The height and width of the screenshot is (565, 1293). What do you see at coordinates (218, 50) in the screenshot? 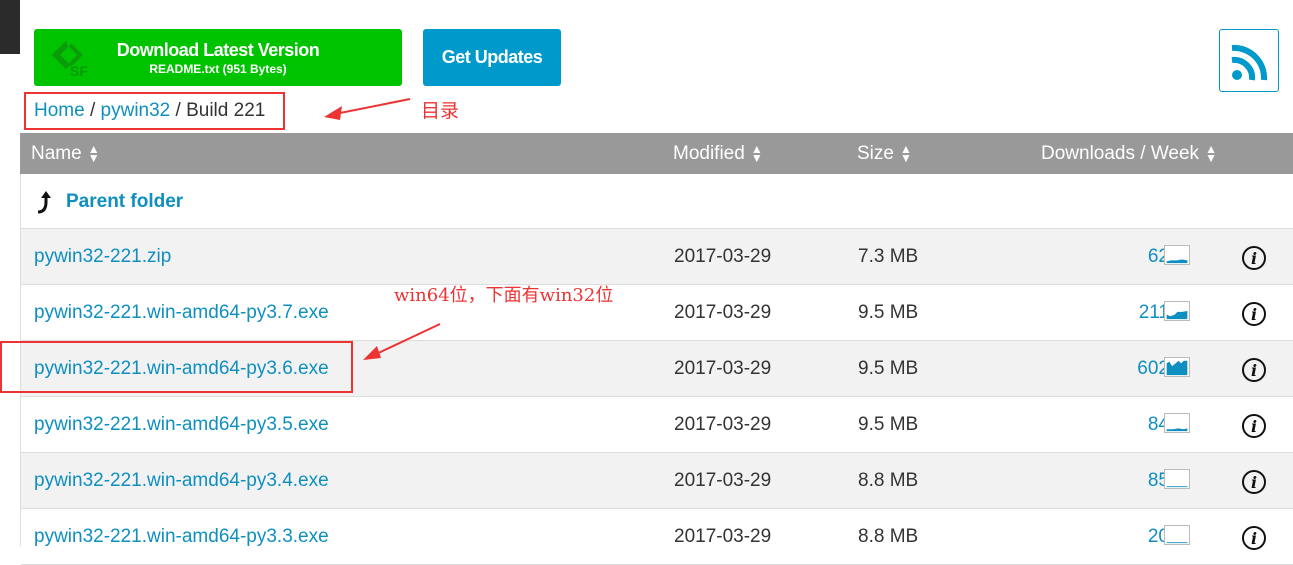
I see `download-title: Download Latest Version` at bounding box center [218, 50].